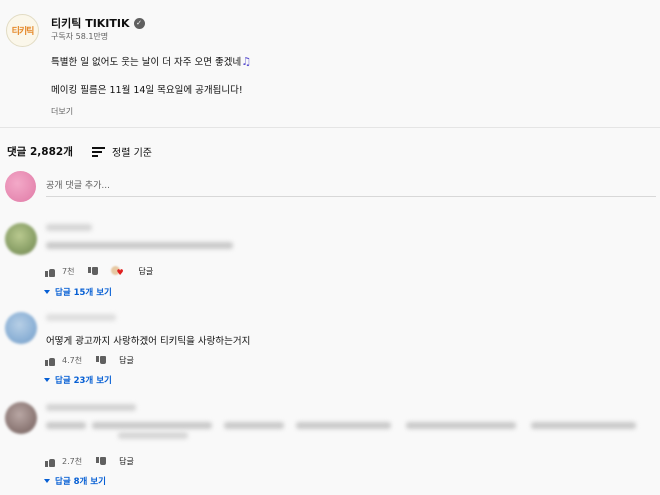 This screenshot has width=660, height=495. I want to click on section-divider, so click(330, 127).